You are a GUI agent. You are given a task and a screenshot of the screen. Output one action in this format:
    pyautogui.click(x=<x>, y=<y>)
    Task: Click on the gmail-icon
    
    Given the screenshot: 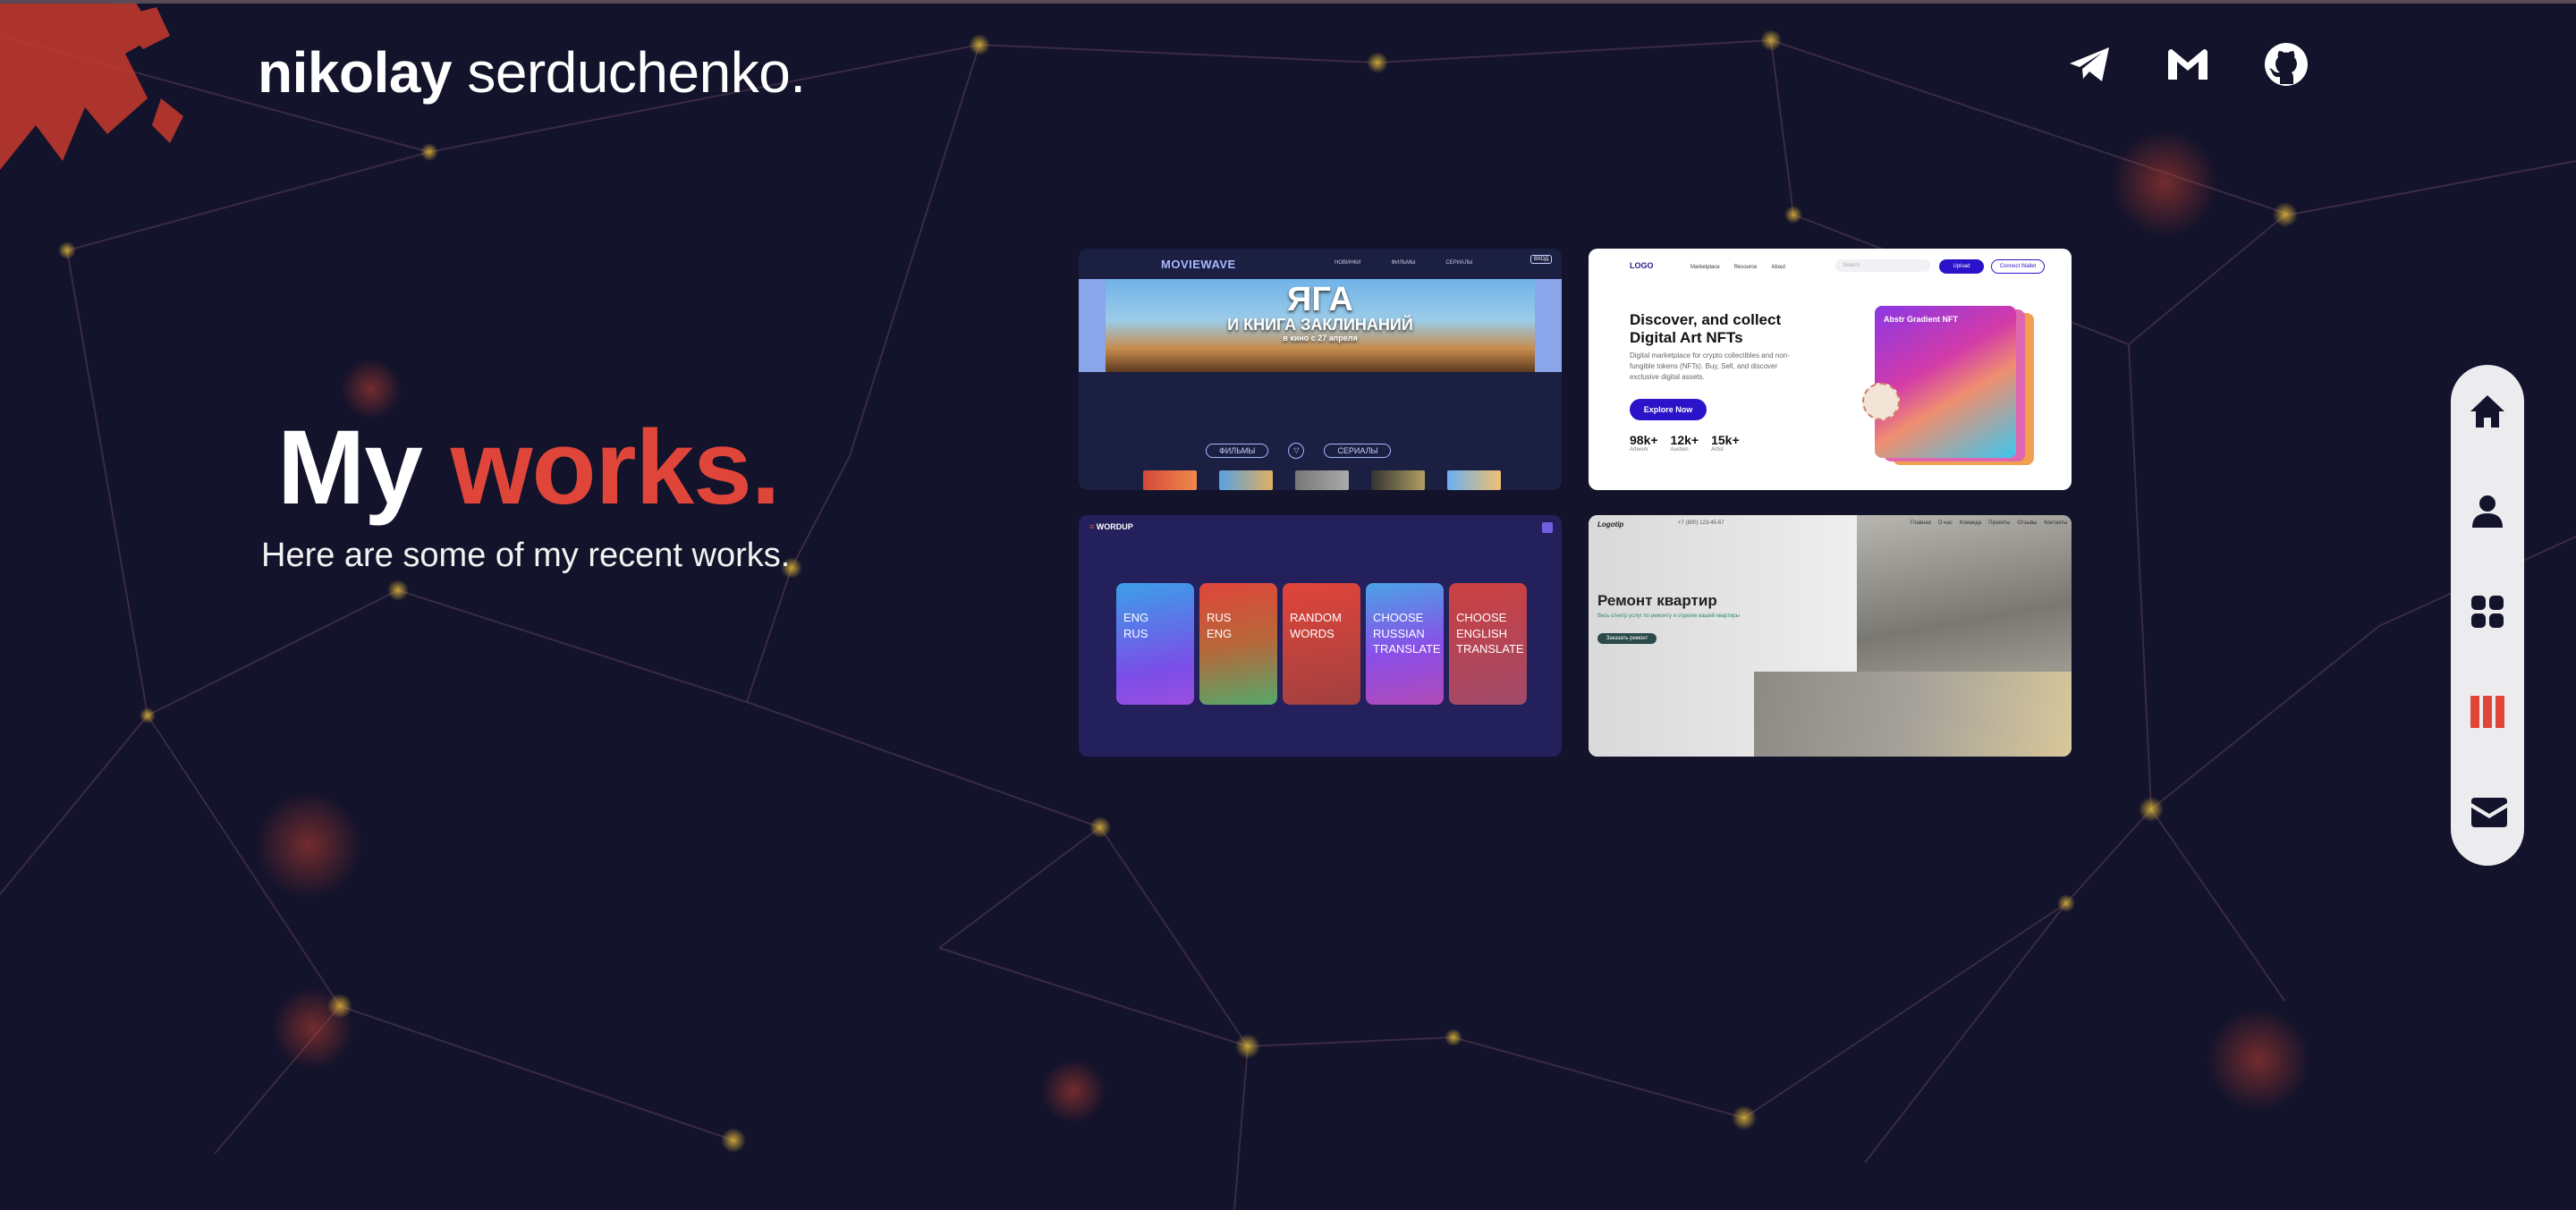 What is the action you would take?
    pyautogui.click(x=2187, y=64)
    